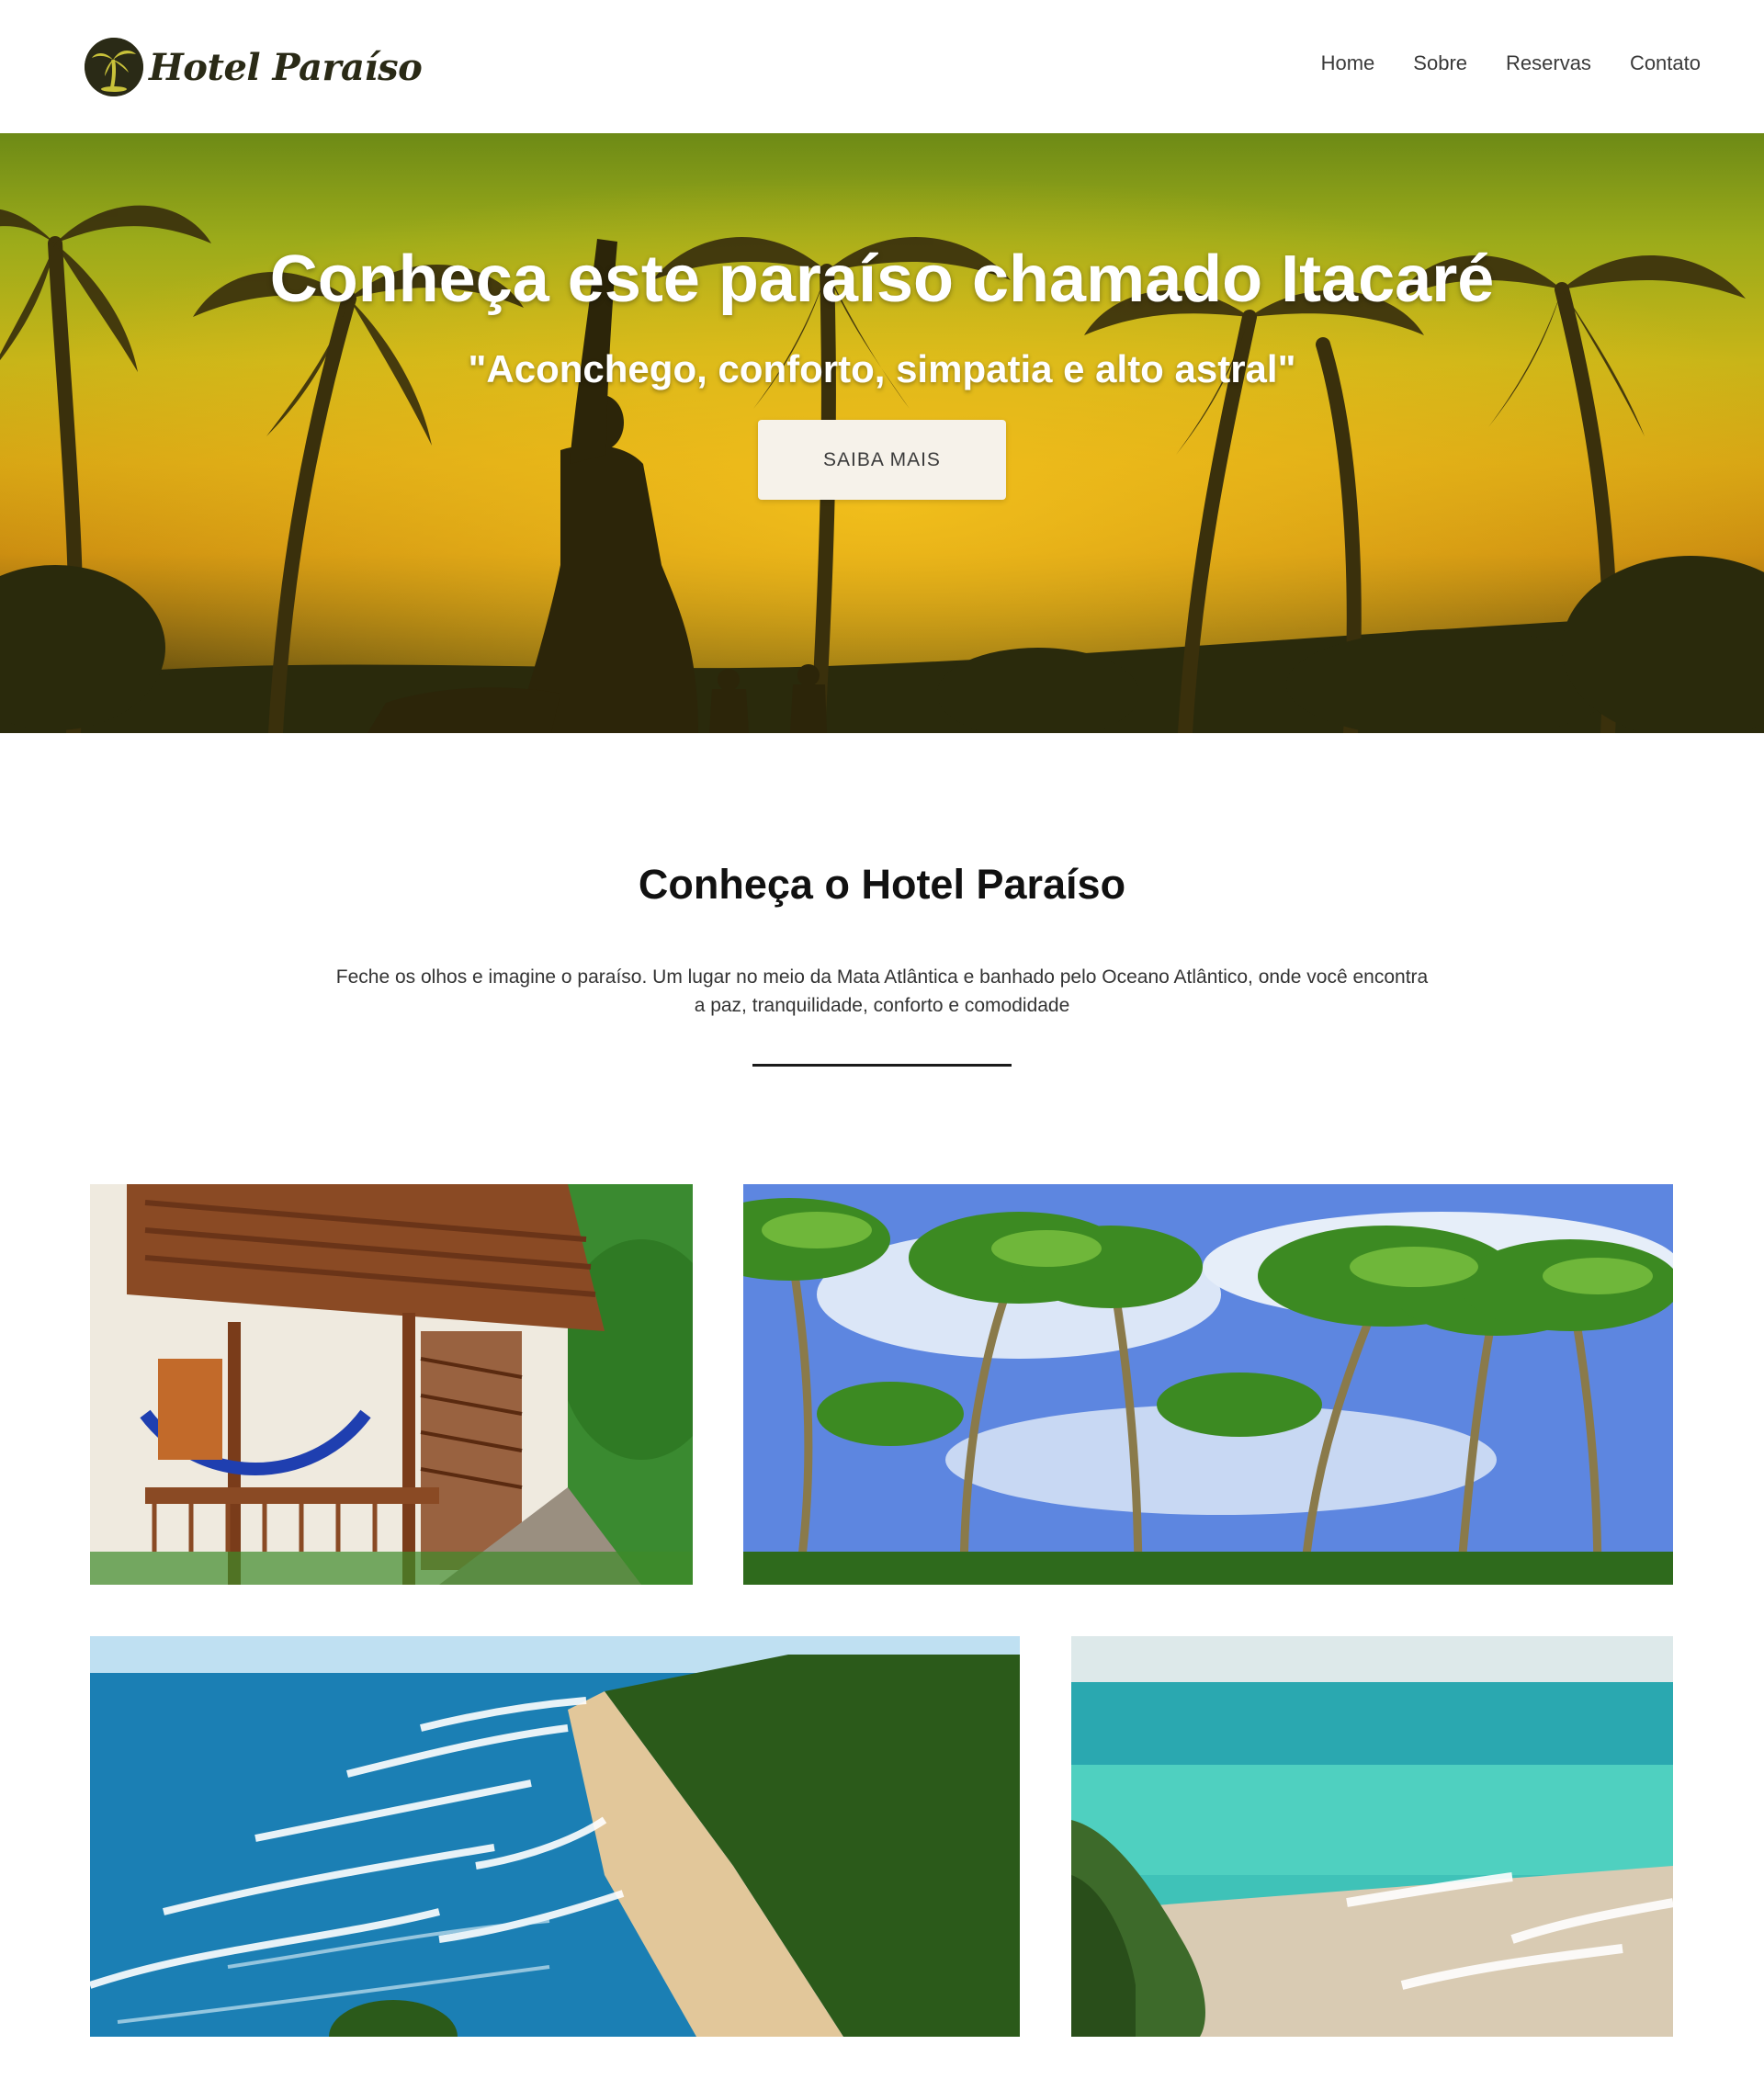  I want to click on hero-title: Conheça este paraíso chamado Itacaré, so click(882, 279).